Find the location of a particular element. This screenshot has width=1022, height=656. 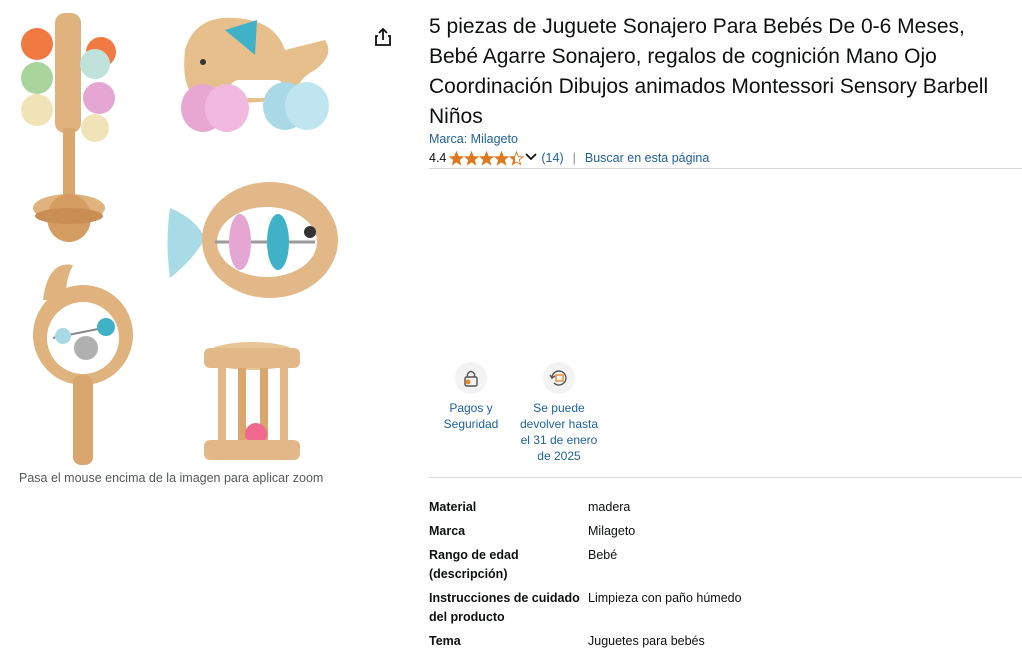

brand-link: Marca: Milageto is located at coordinates (473, 139).